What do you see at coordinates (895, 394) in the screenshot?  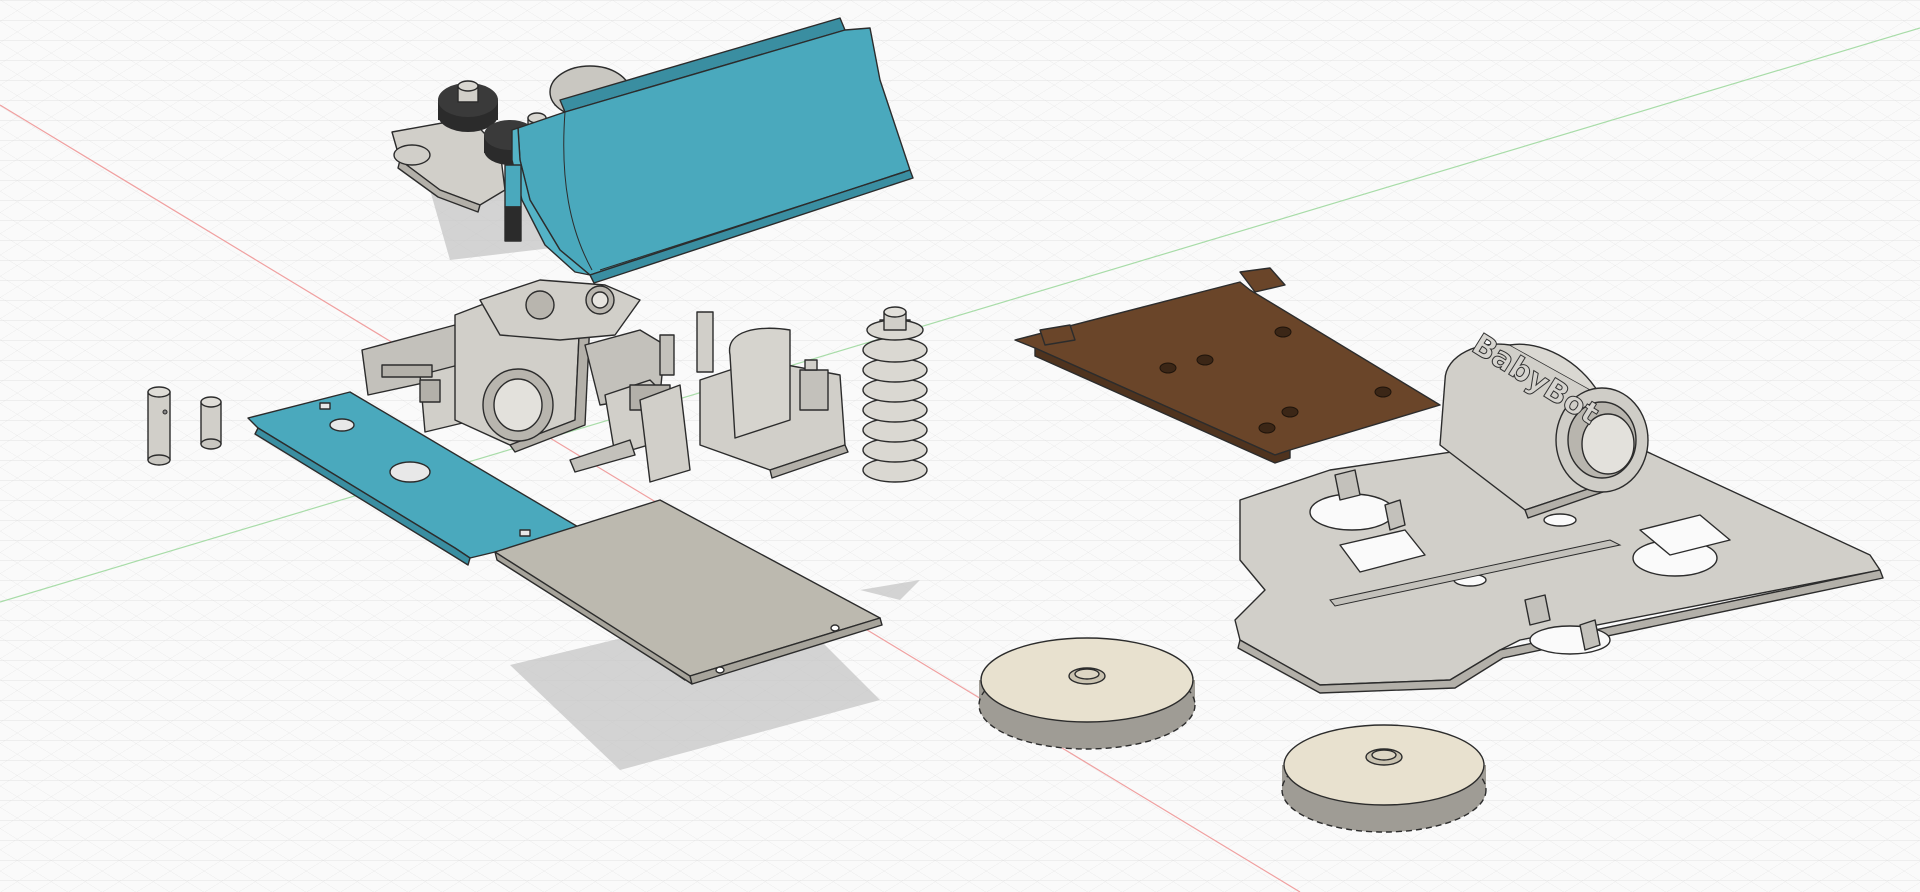 I see `worm-gear` at bounding box center [895, 394].